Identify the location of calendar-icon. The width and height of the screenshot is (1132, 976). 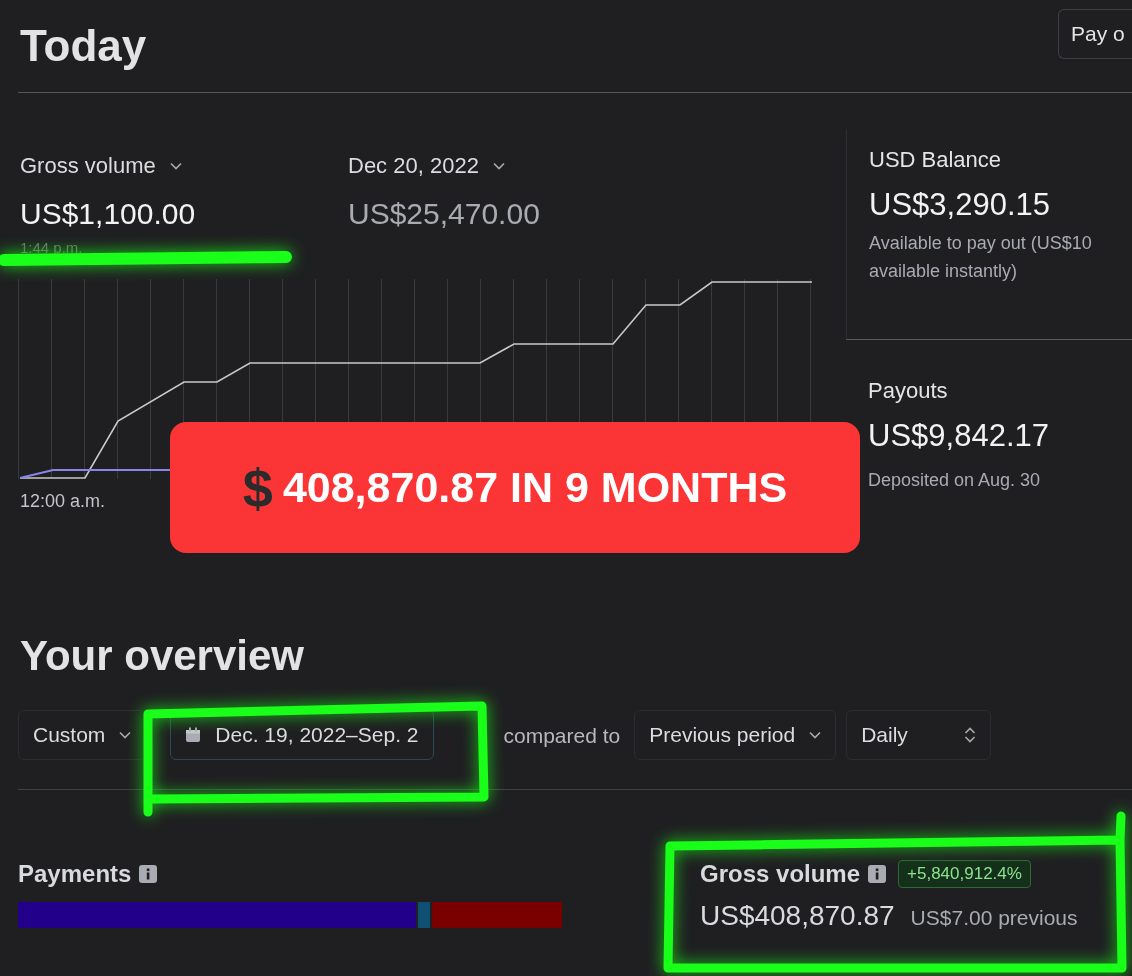
(193, 735).